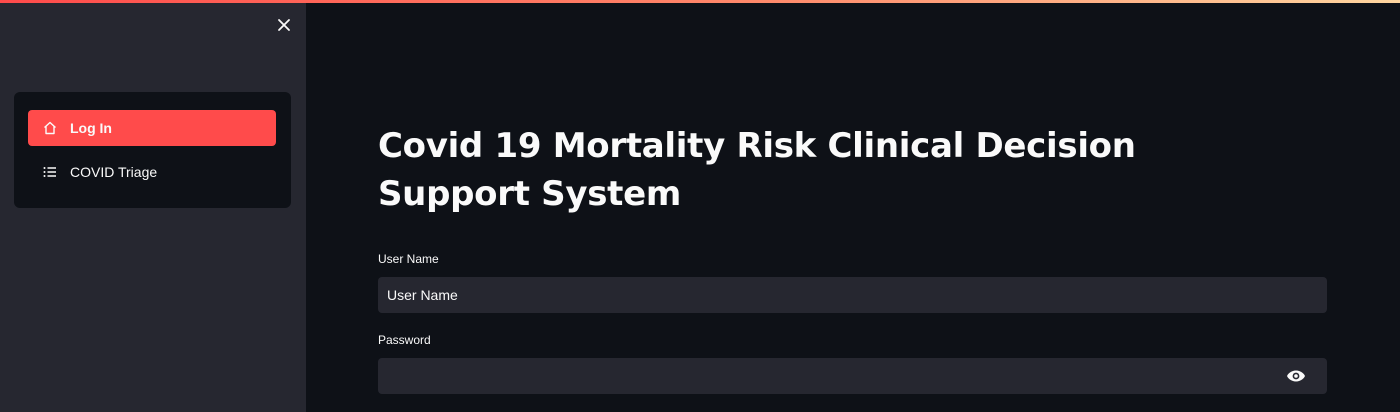 The width and height of the screenshot is (1400, 412). Describe the element at coordinates (852, 376) in the screenshot. I see `password-input` at that location.